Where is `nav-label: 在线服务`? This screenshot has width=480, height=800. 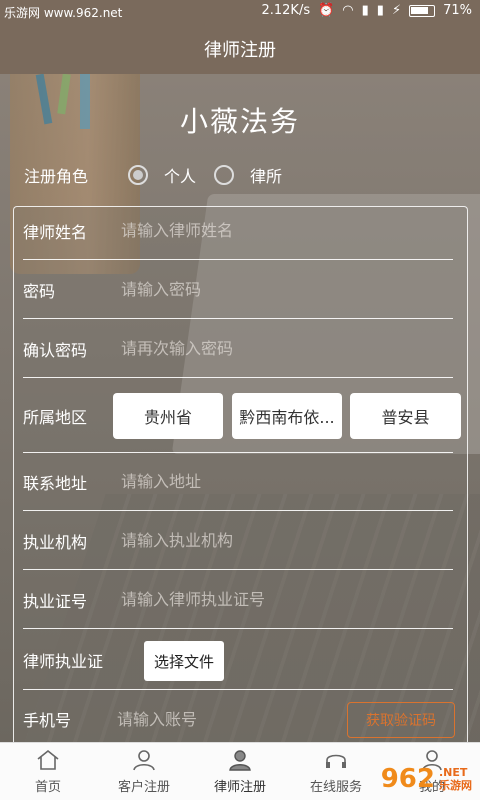 nav-label: 在线服务 is located at coordinates (335, 787).